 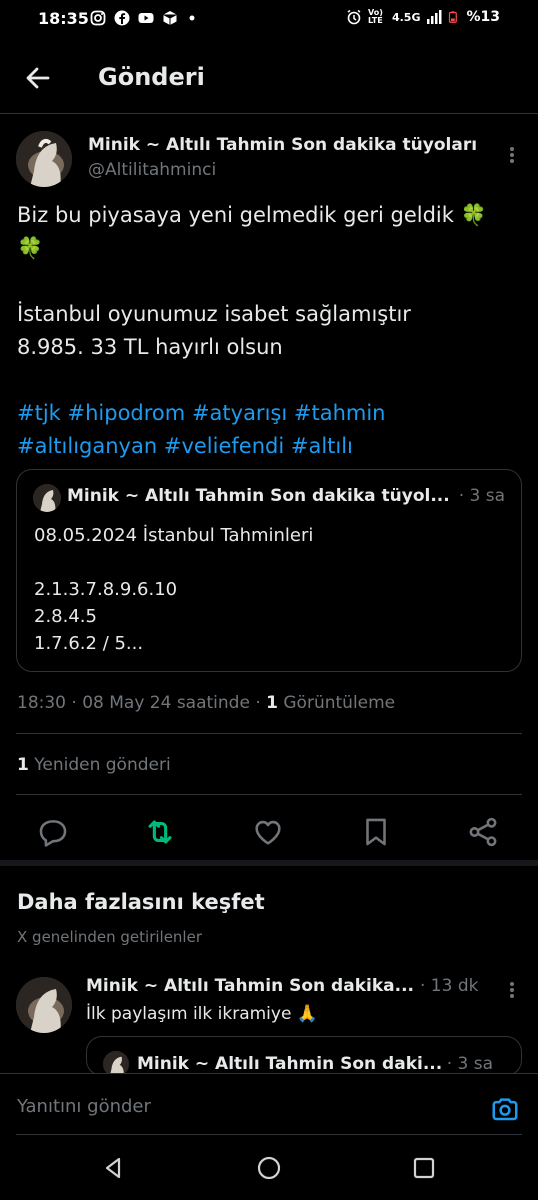 I want to click on reply-author-avatar, so click(x=44, y=1005).